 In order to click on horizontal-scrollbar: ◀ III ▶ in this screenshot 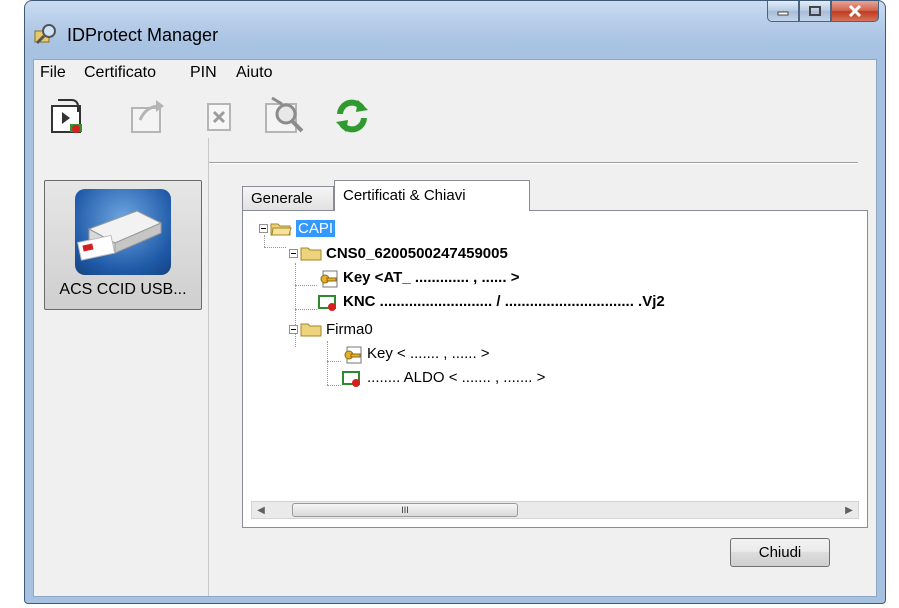, I will do `click(555, 510)`.